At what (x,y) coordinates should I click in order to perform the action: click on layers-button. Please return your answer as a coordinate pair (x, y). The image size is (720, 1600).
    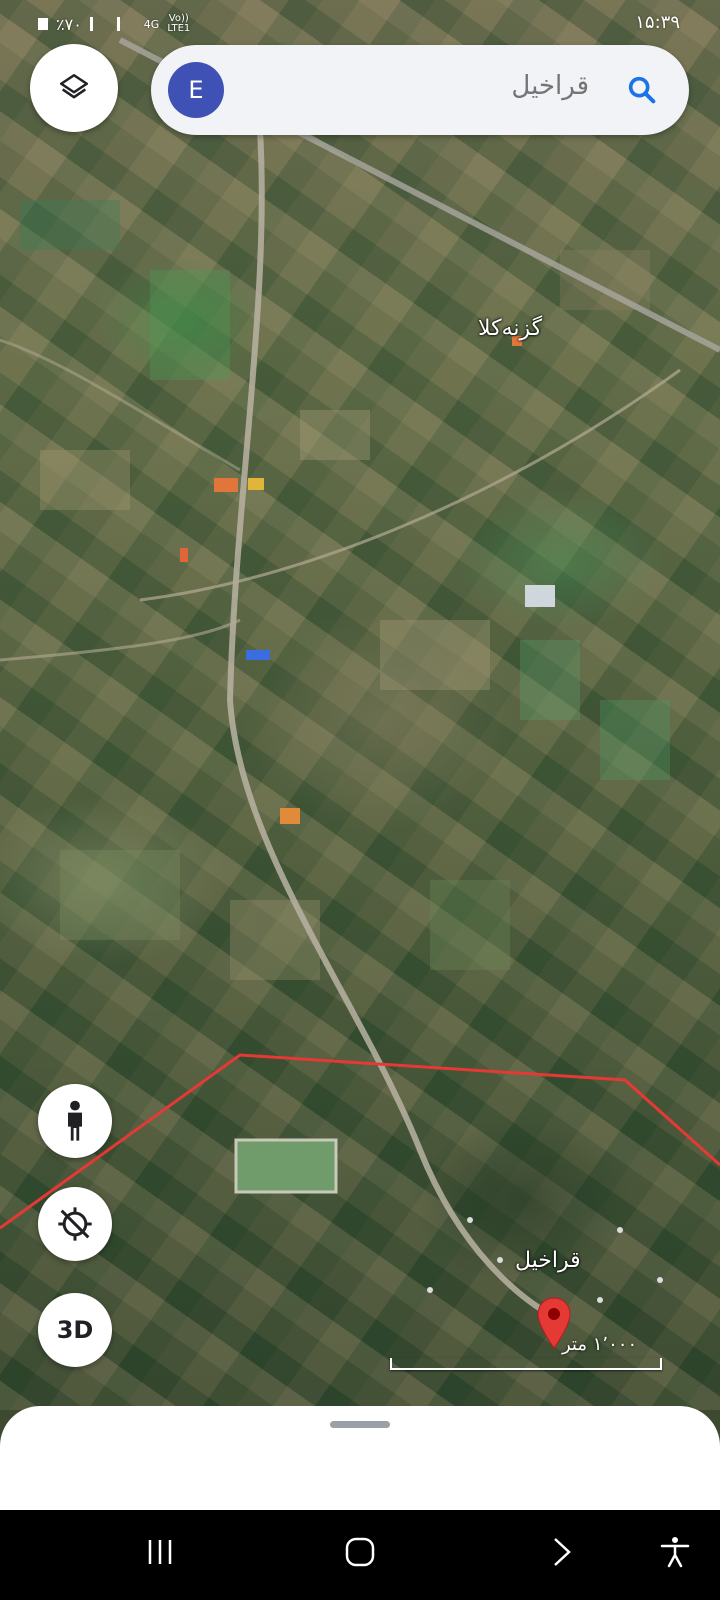
    Looking at the image, I should click on (74, 88).